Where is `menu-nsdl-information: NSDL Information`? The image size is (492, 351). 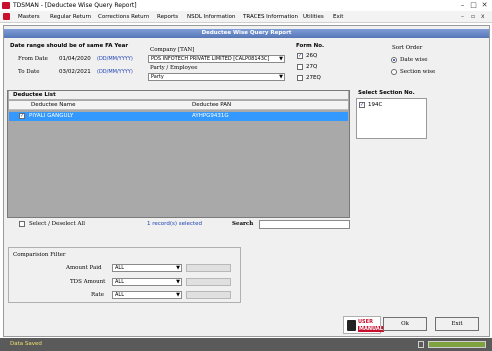
menu-nsdl-information: NSDL Information is located at coordinates (211, 17).